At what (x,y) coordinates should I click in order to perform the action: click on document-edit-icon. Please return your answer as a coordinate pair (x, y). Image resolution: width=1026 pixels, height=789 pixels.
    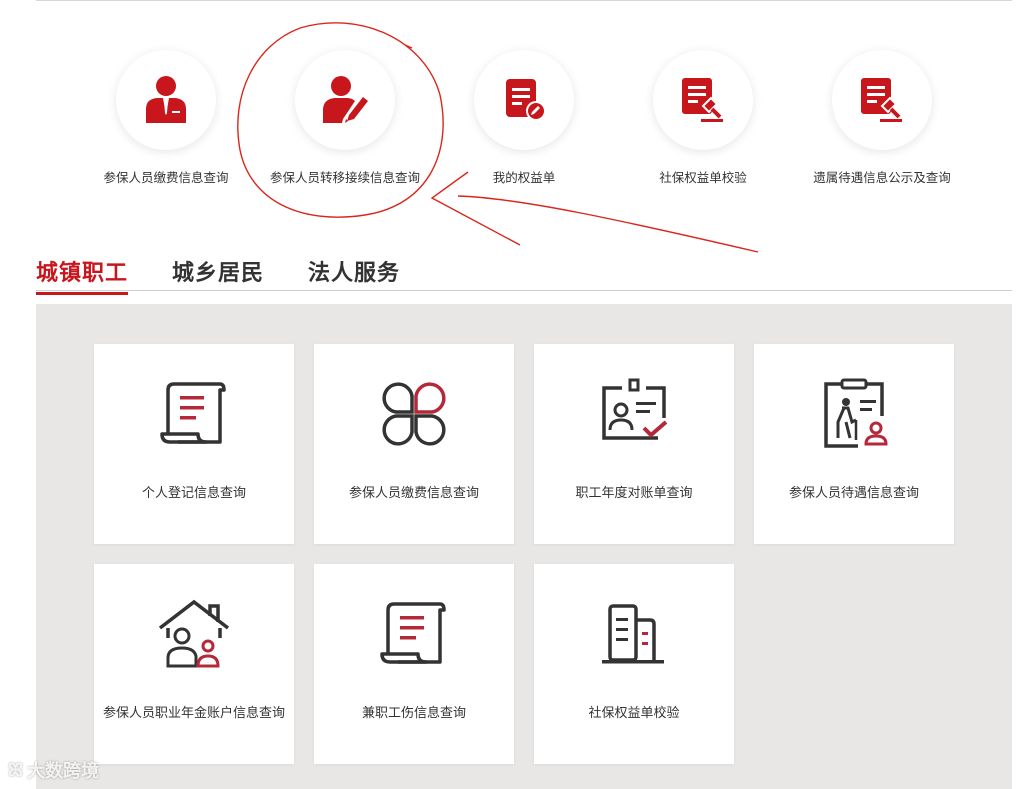
    Looking at the image, I should click on (526, 100).